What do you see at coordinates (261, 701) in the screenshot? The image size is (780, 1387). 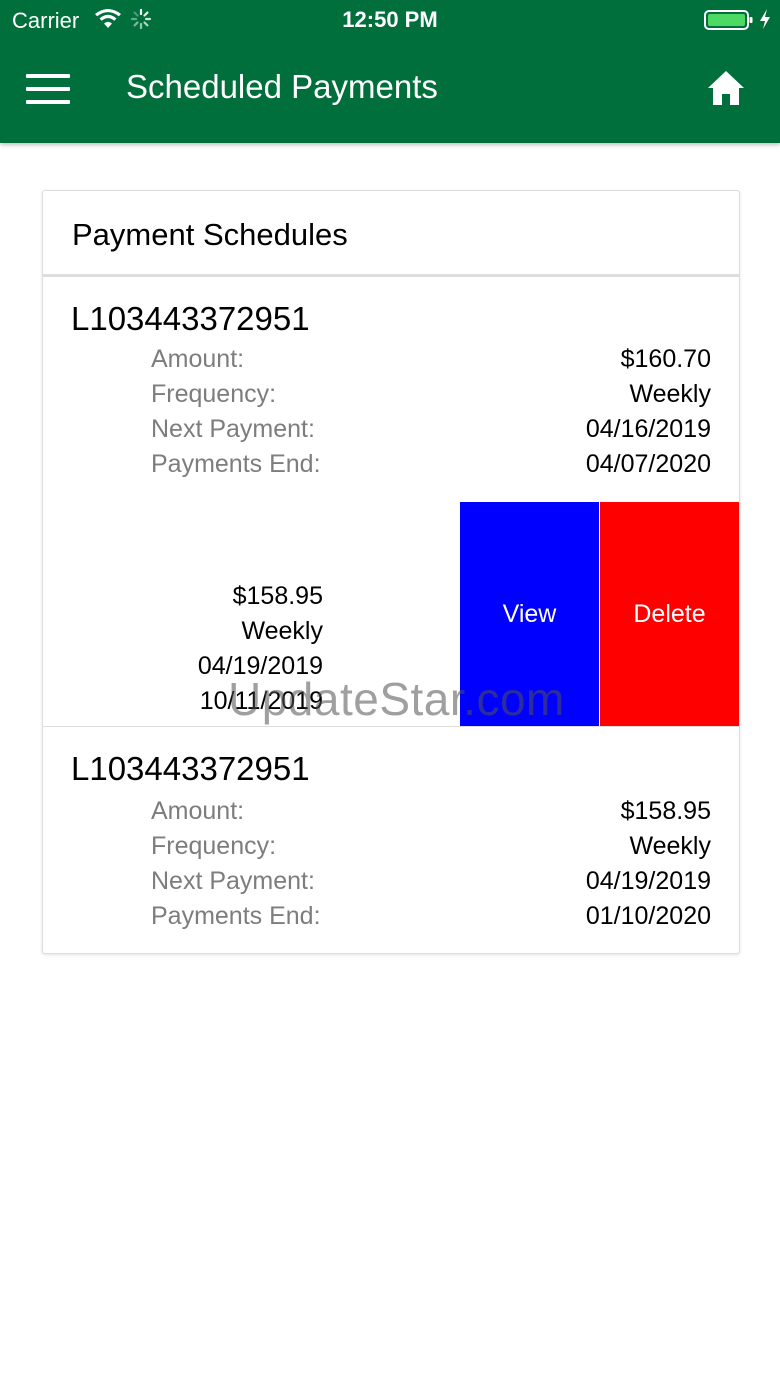 I see `payments-end-value: 10/11/2019` at bounding box center [261, 701].